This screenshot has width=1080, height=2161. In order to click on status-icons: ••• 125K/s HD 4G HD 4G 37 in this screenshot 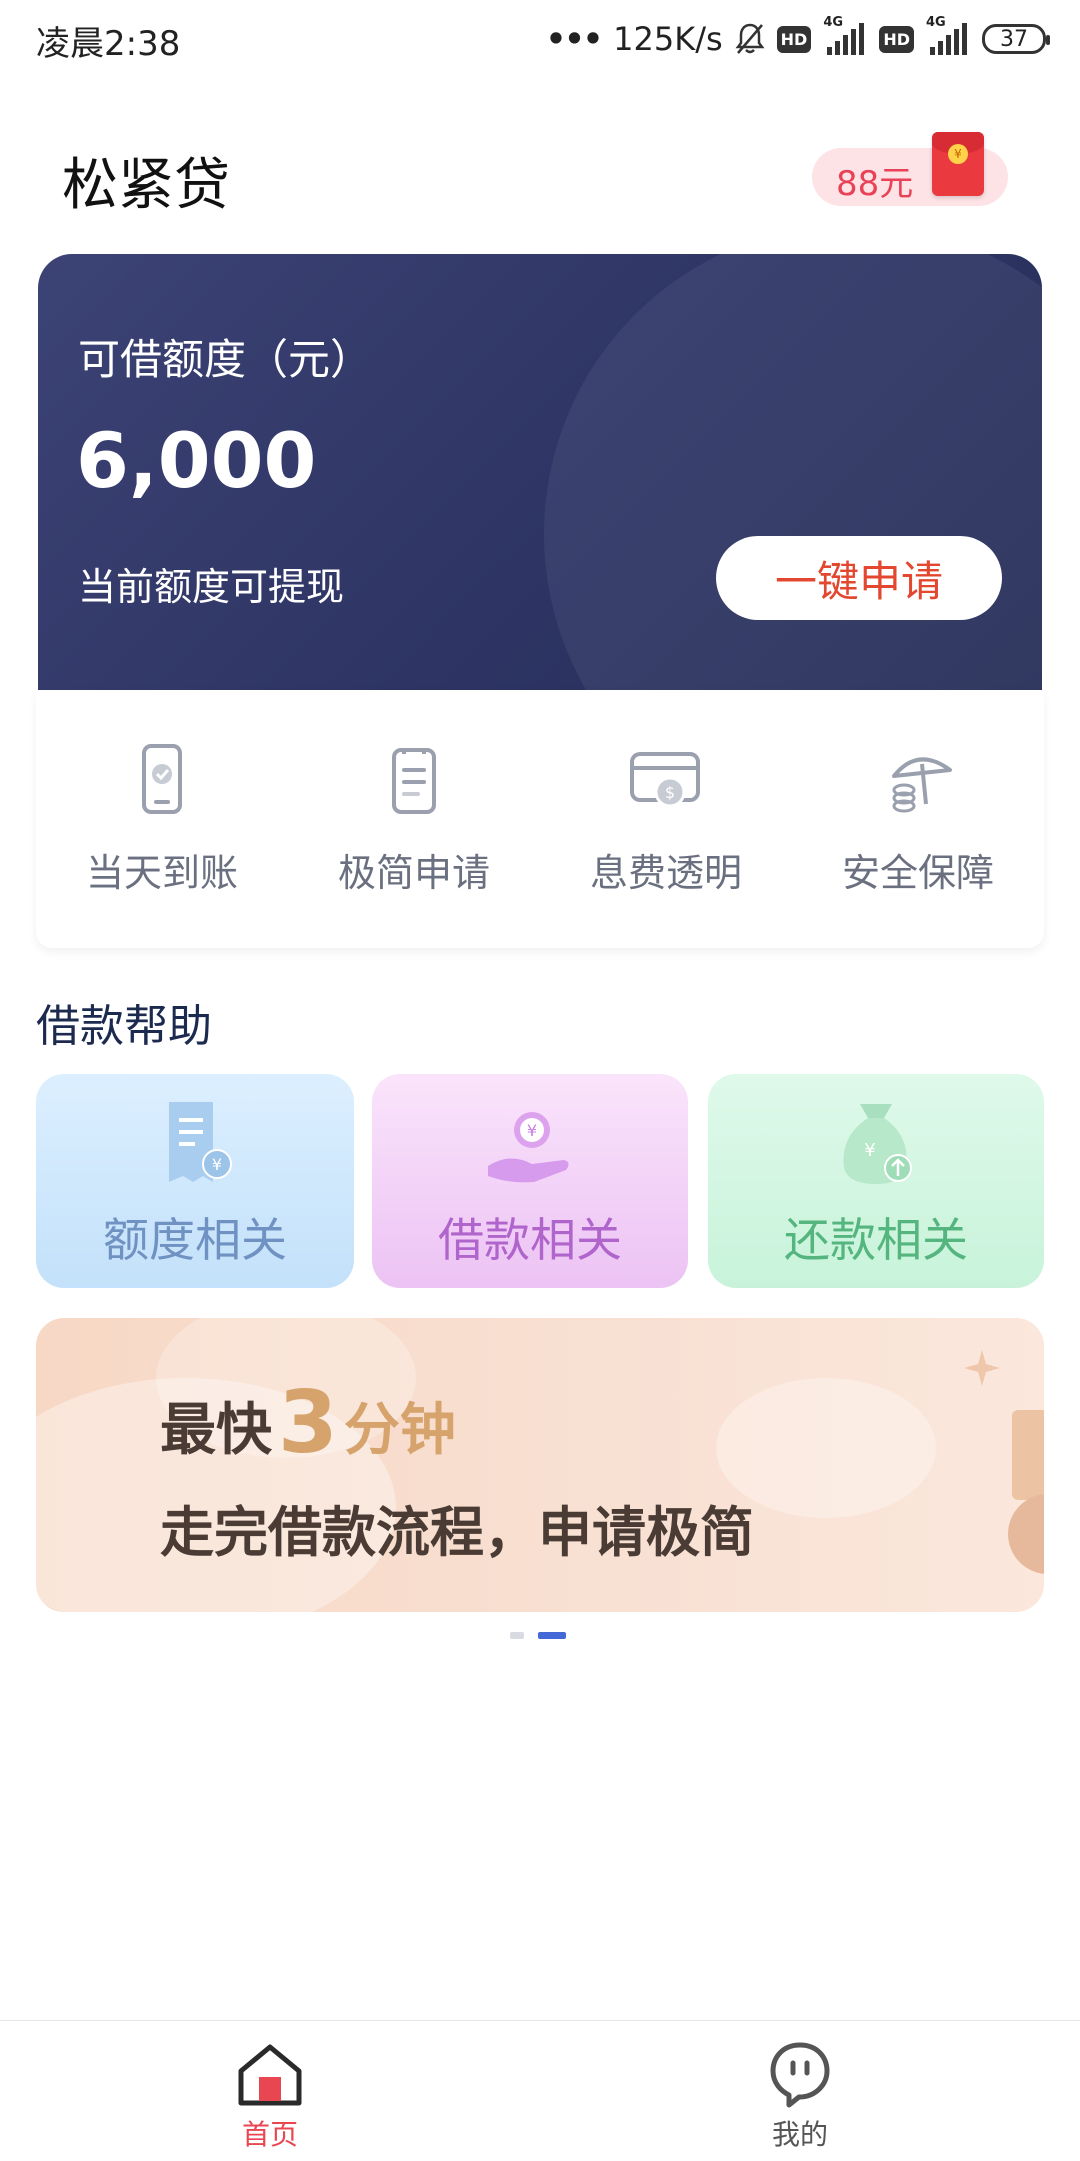, I will do `click(797, 39)`.